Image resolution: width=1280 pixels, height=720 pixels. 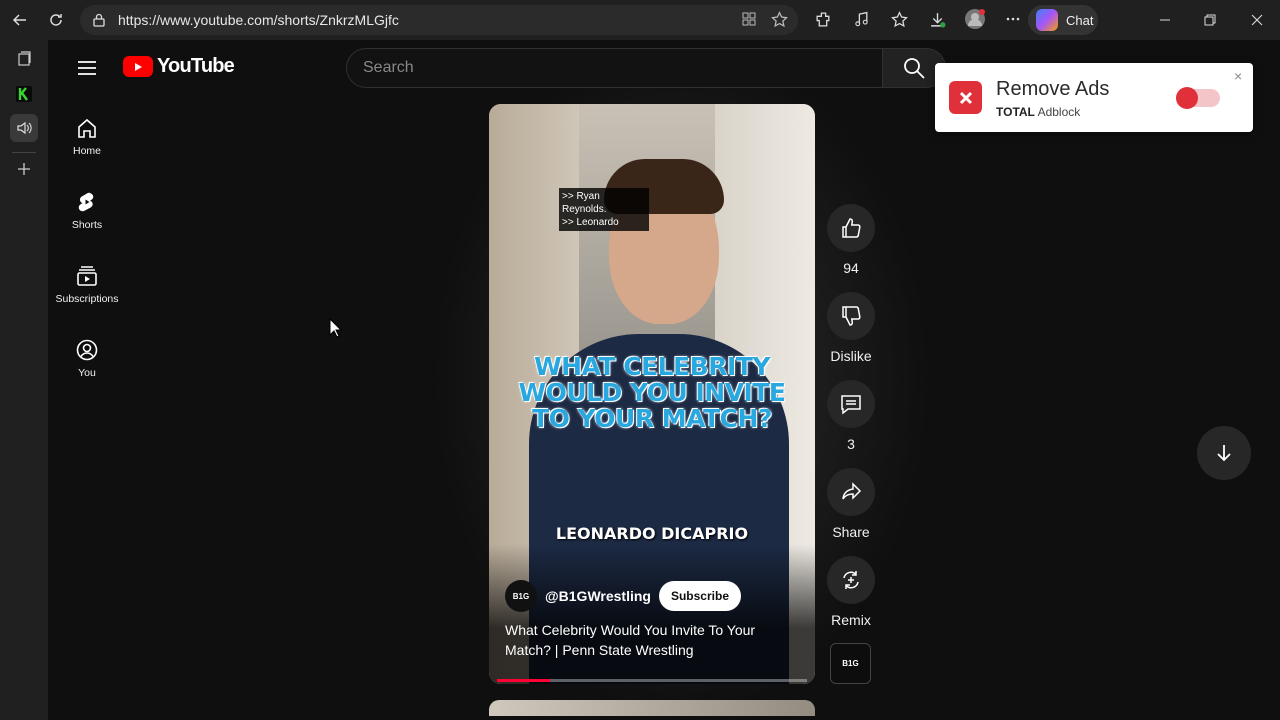 What do you see at coordinates (87, 225) in the screenshot?
I see `sidebar-item-label: Shorts` at bounding box center [87, 225].